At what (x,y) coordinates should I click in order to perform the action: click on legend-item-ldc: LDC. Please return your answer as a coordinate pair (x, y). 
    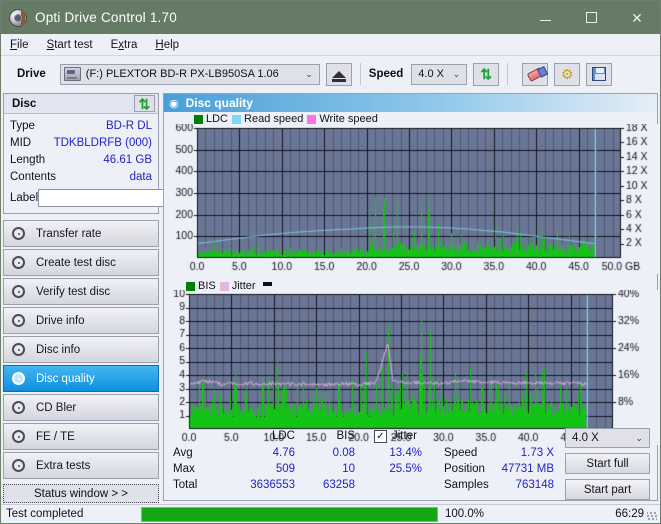
    Looking at the image, I should click on (211, 119).